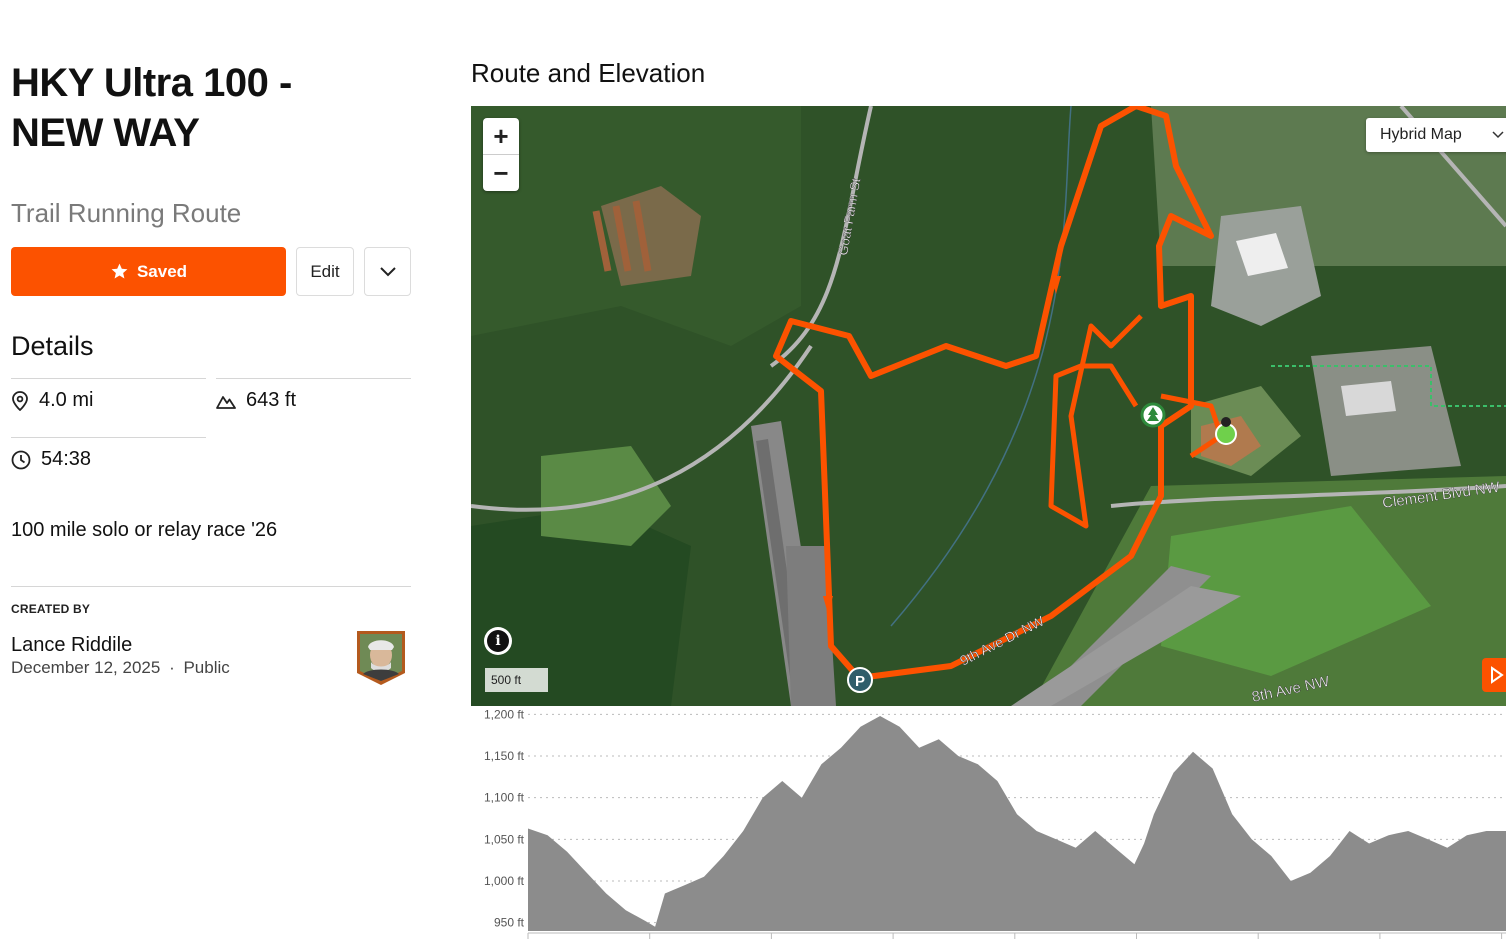 The height and width of the screenshot is (941, 1506). I want to click on saved-label: Saved, so click(162, 271).